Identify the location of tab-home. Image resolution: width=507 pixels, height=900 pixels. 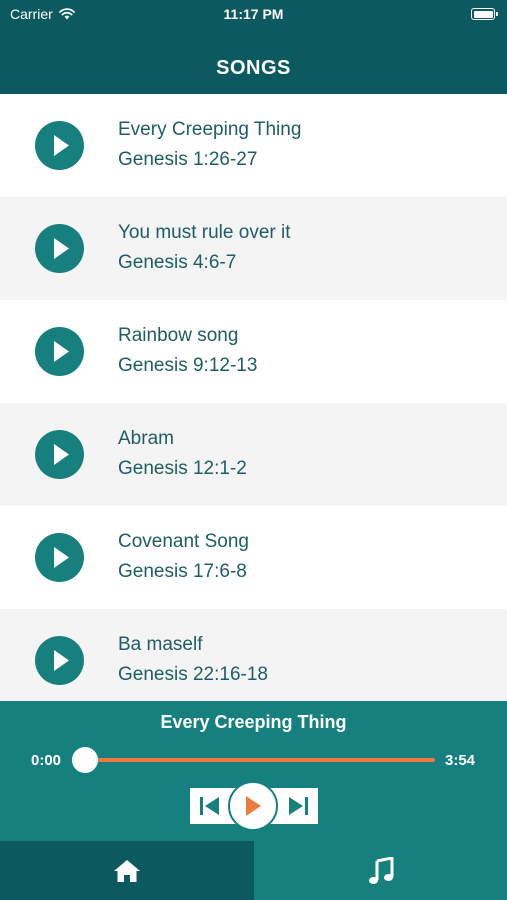
(127, 870).